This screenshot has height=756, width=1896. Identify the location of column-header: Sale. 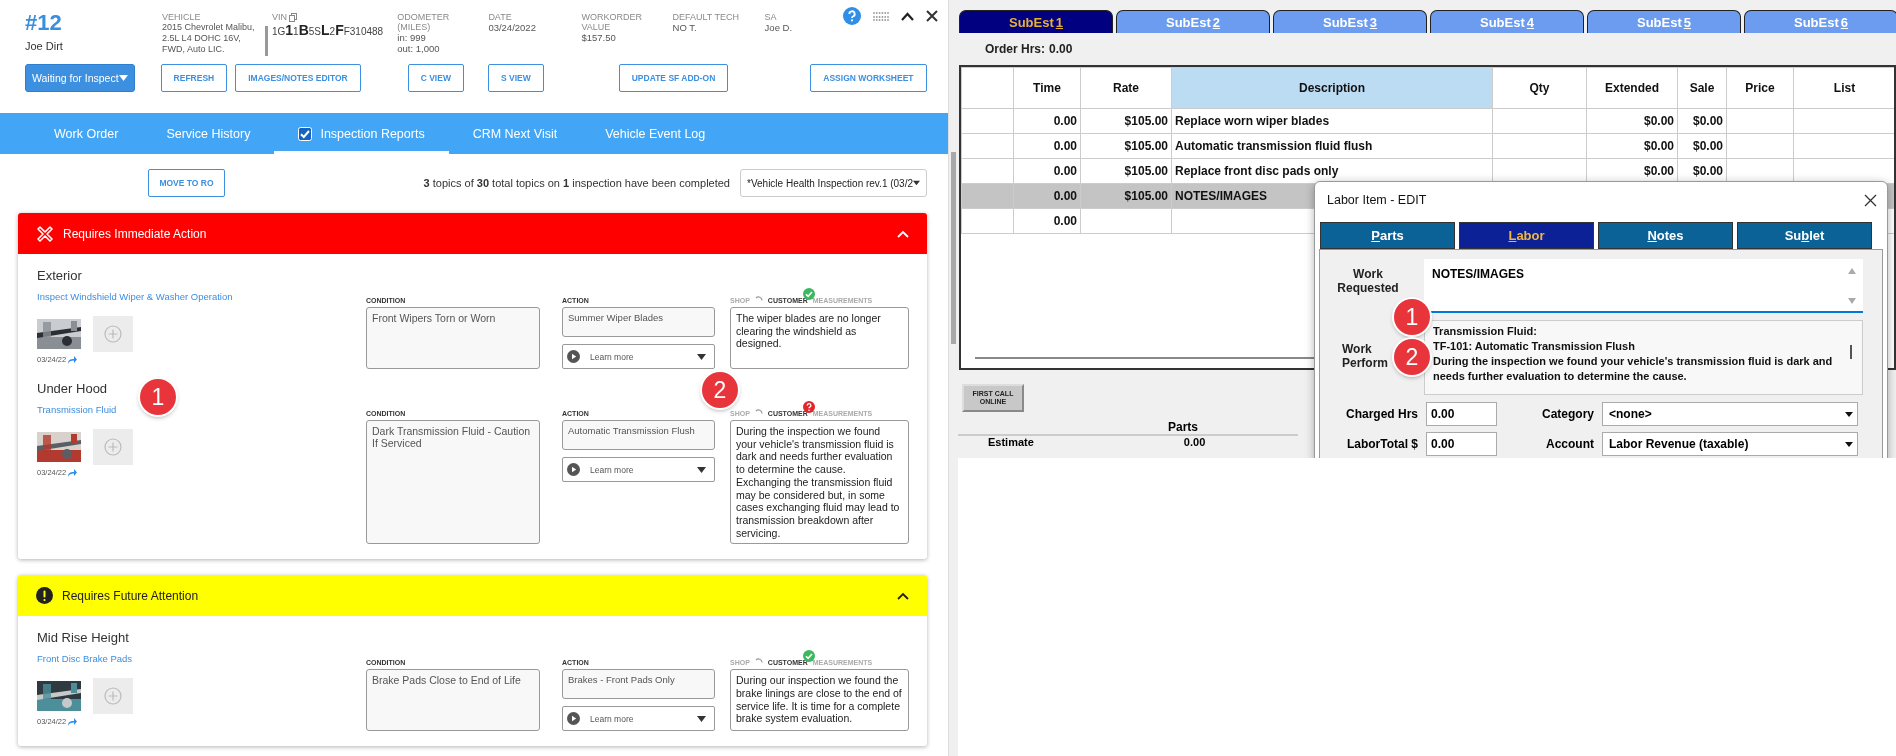
(1702, 88).